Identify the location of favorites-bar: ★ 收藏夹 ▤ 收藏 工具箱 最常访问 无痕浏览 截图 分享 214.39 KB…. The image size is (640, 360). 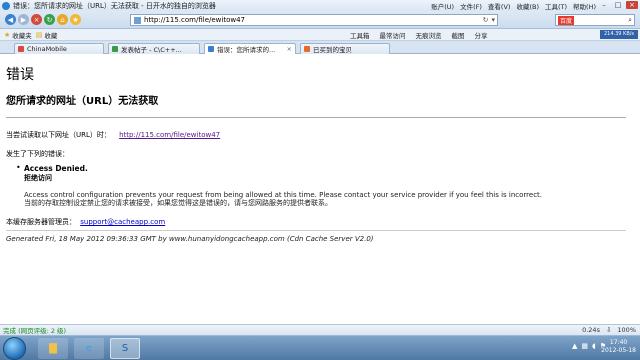
(320, 35).